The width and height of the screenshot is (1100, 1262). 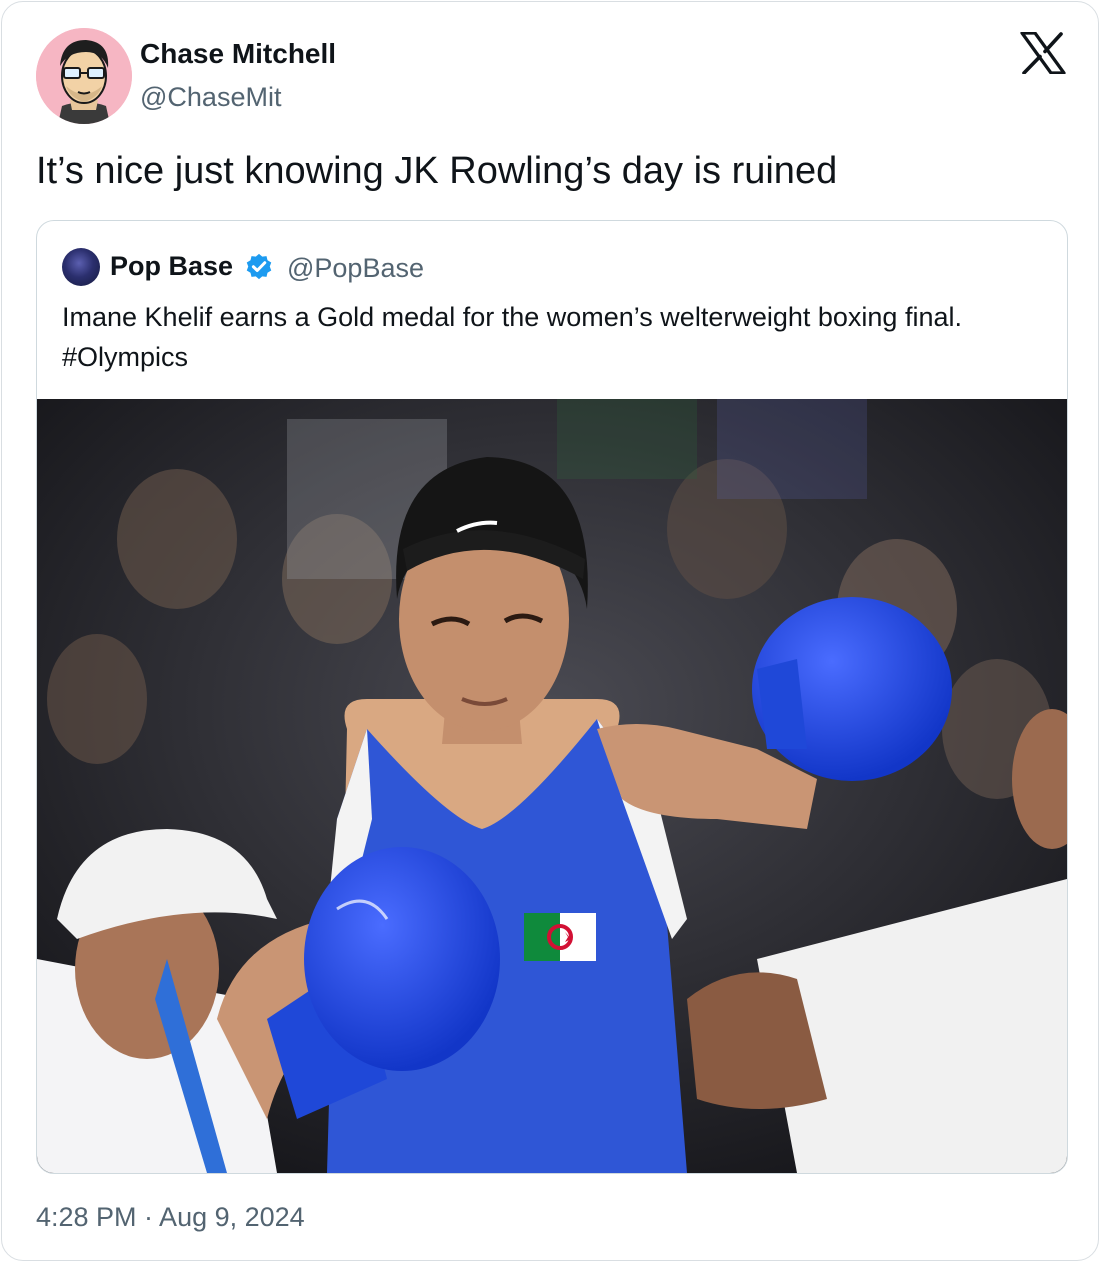 I want to click on quoted-author-avatar, so click(x=81, y=267).